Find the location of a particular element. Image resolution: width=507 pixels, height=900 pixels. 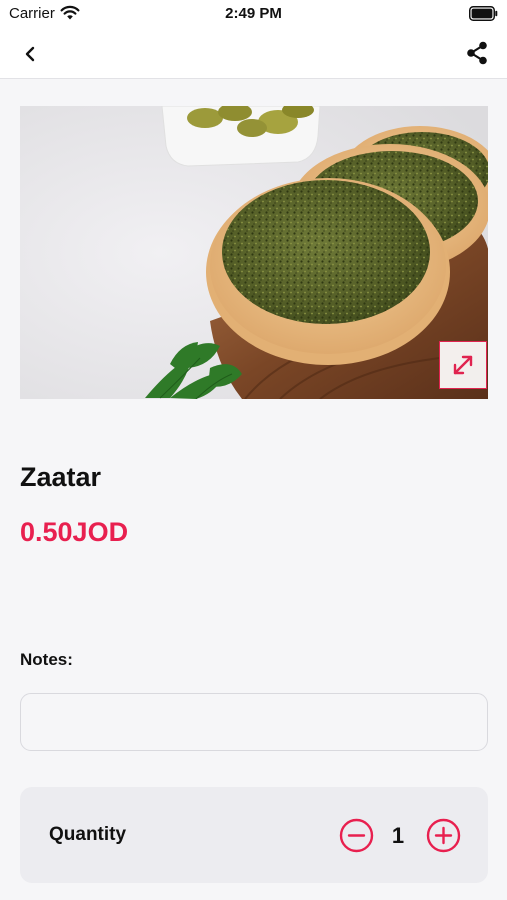

battery-icon is located at coordinates (483, 13).